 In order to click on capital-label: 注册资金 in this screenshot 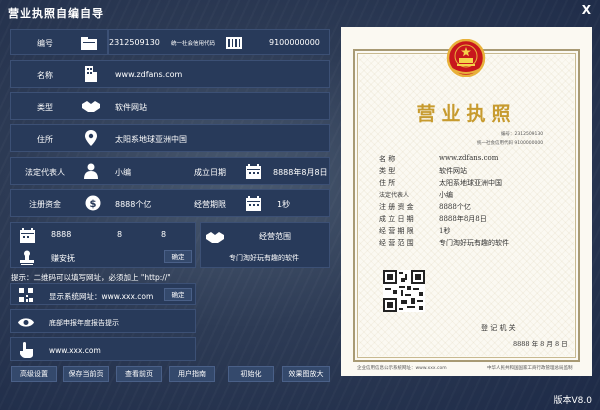, I will do `click(45, 204)`.